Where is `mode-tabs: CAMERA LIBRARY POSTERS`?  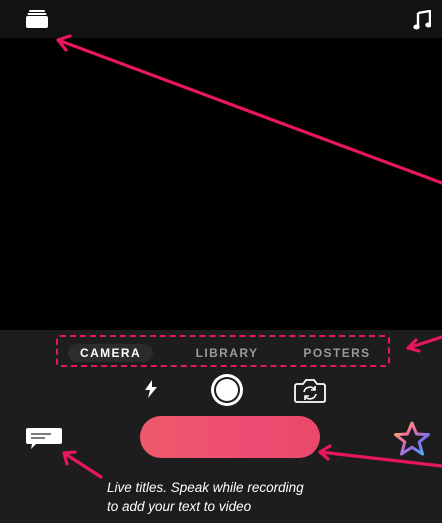 mode-tabs: CAMERA LIBRARY POSTERS is located at coordinates (223, 351).